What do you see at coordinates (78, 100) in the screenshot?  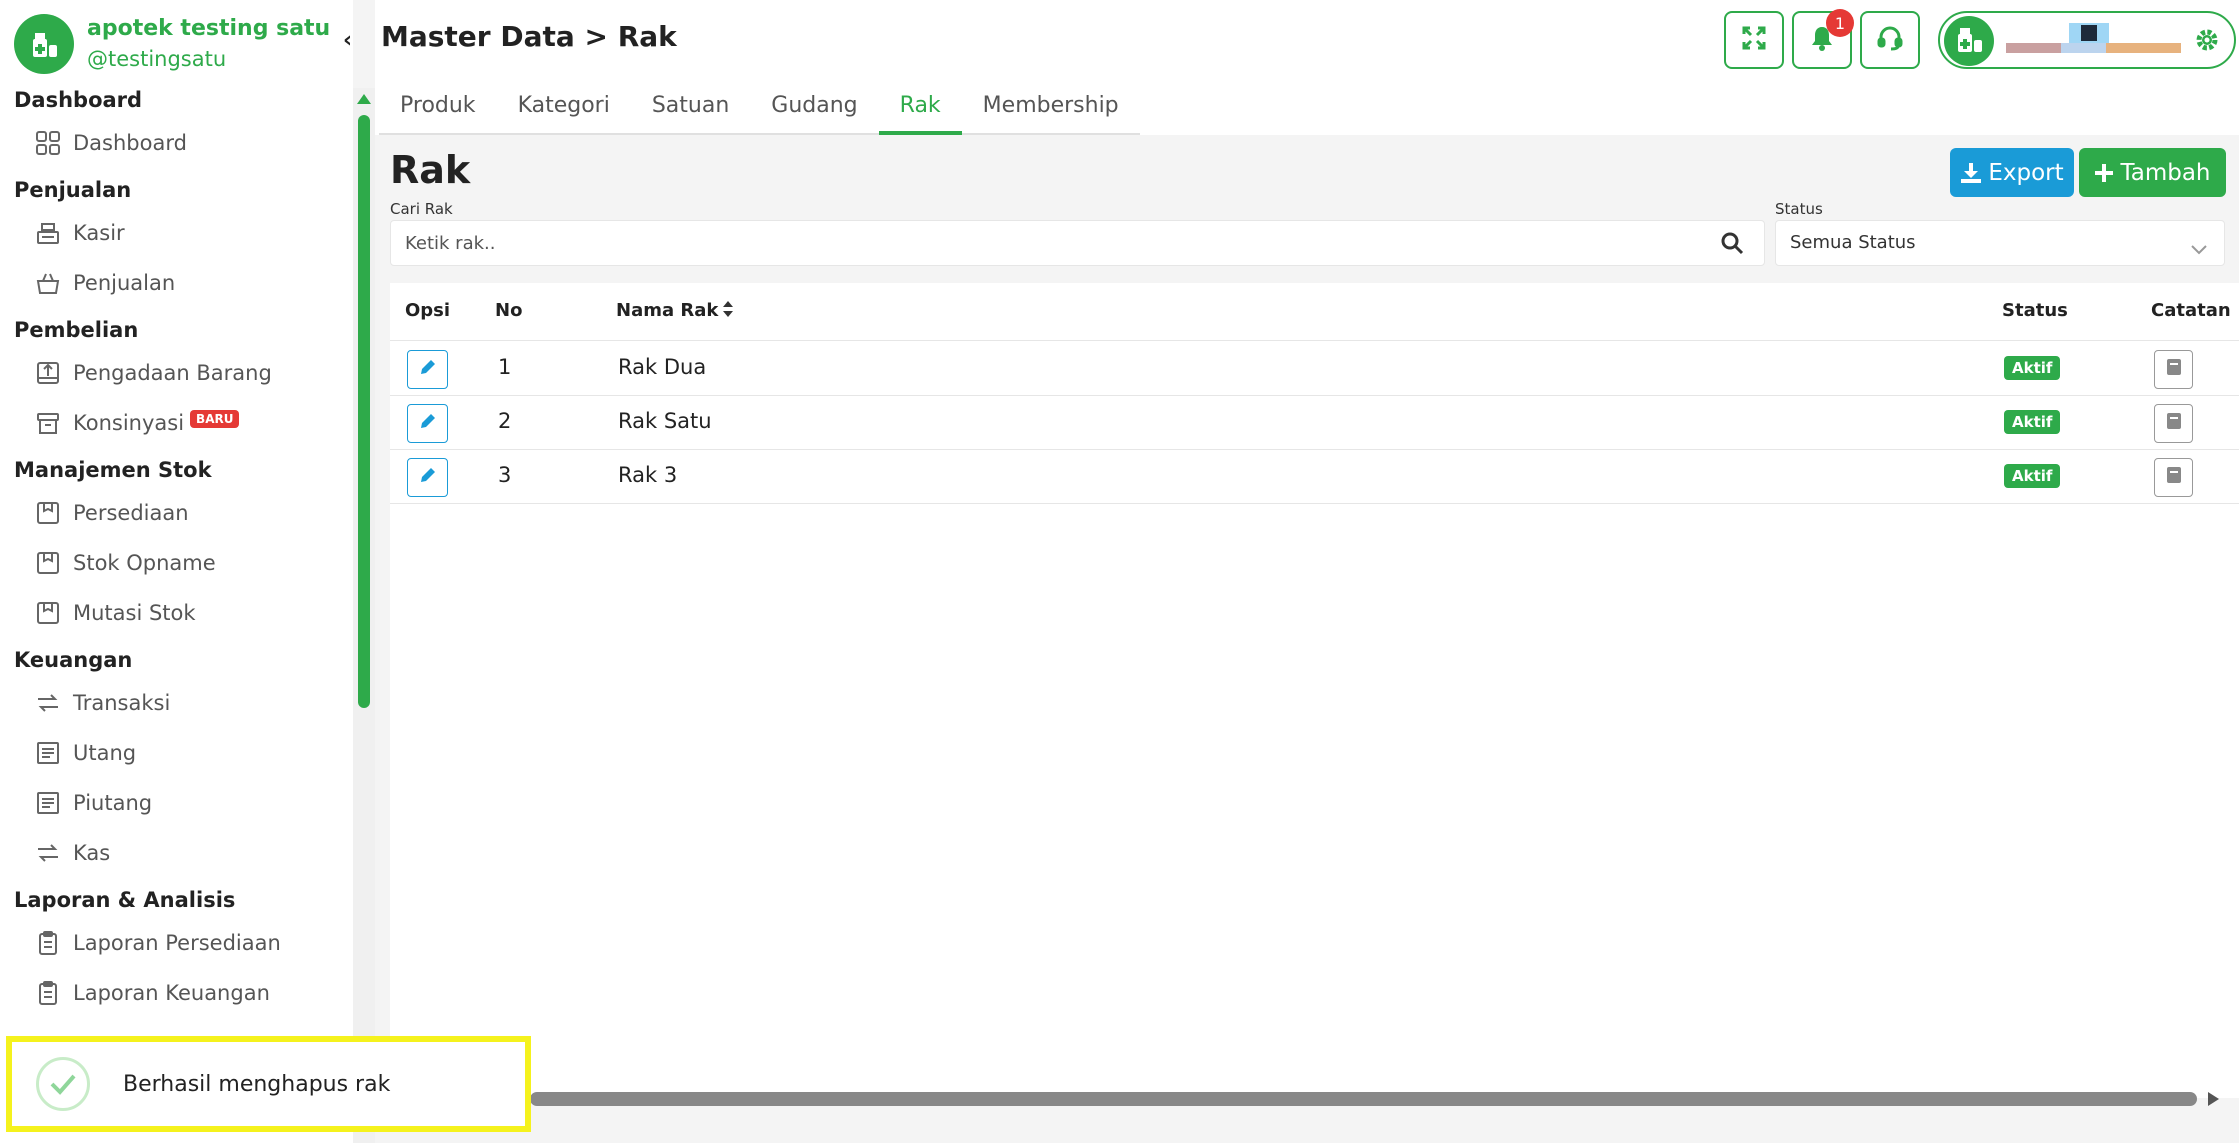 I see `nav-section-dashboard: Dashboard` at bounding box center [78, 100].